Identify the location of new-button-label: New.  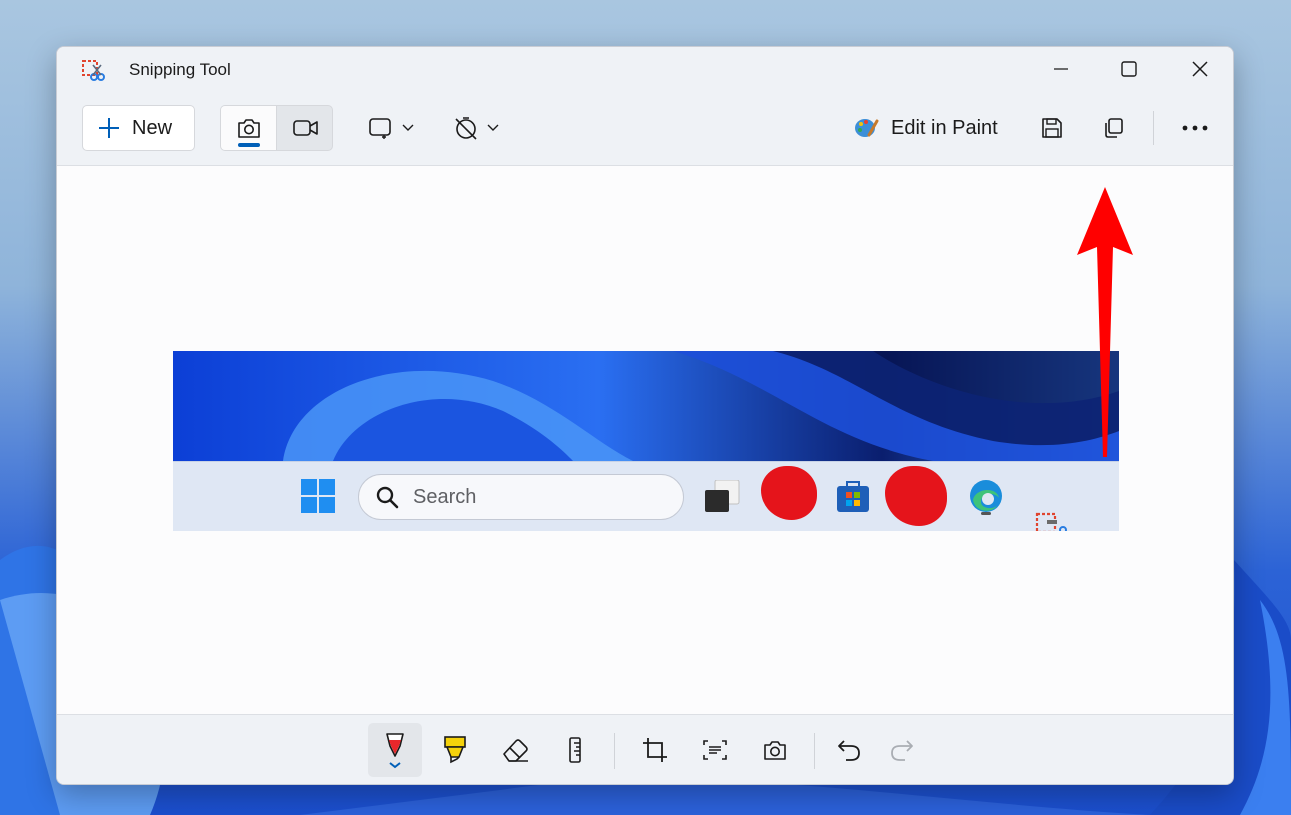
(152, 127).